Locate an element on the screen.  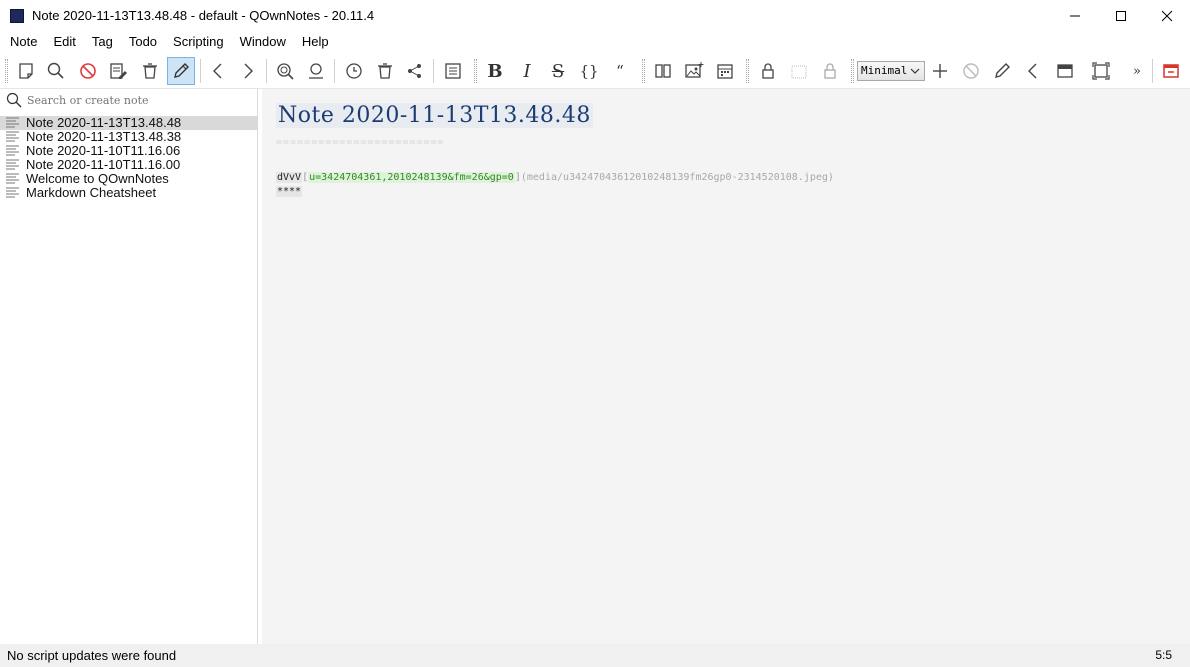
share-icon is located at coordinates (414, 71).